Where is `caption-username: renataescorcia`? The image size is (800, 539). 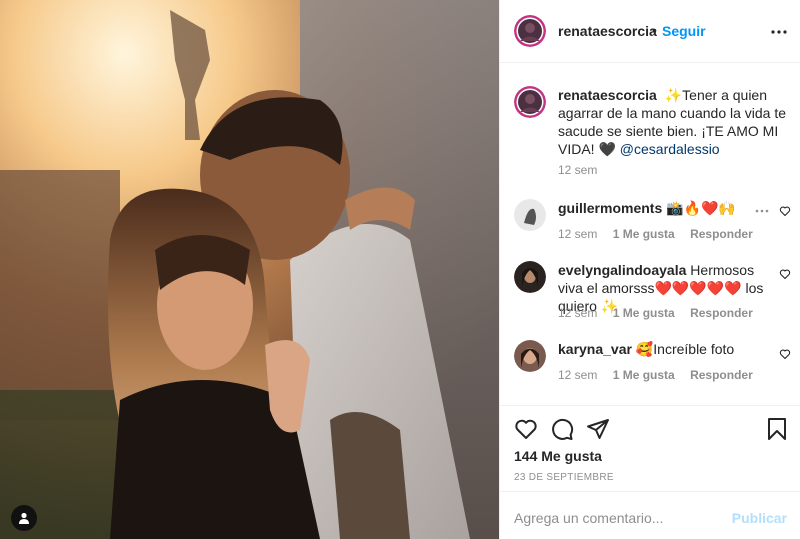
caption-username: renataescorcia is located at coordinates (607, 95).